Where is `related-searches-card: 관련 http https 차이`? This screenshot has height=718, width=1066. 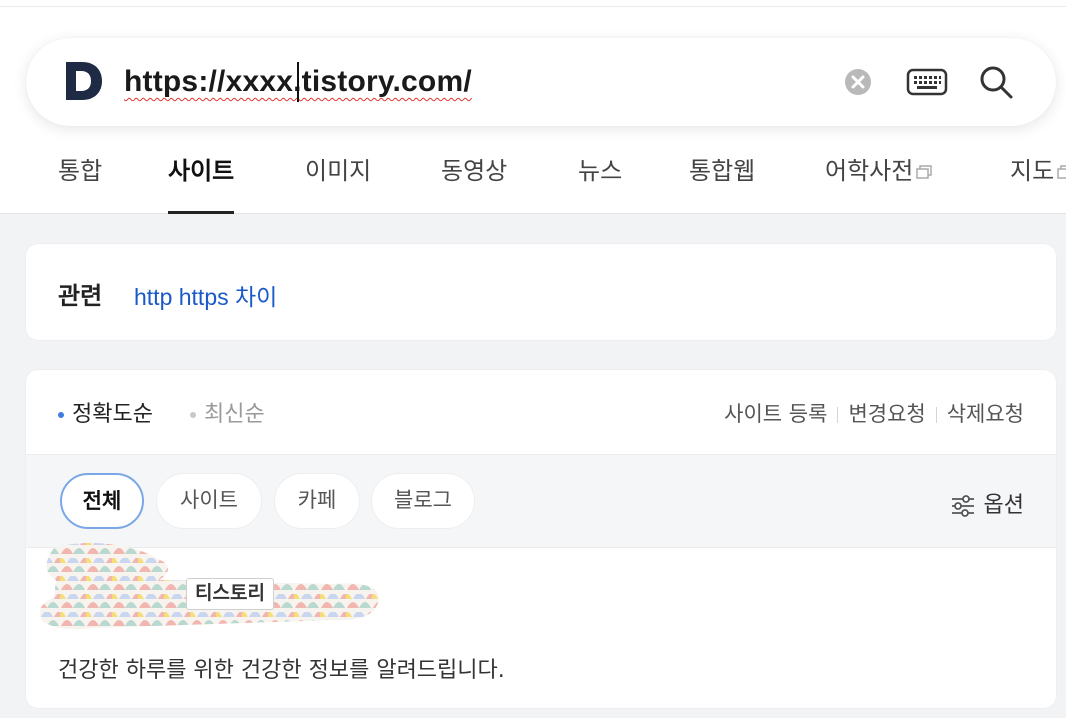
related-searches-card: 관련 http https 차이 is located at coordinates (541, 292).